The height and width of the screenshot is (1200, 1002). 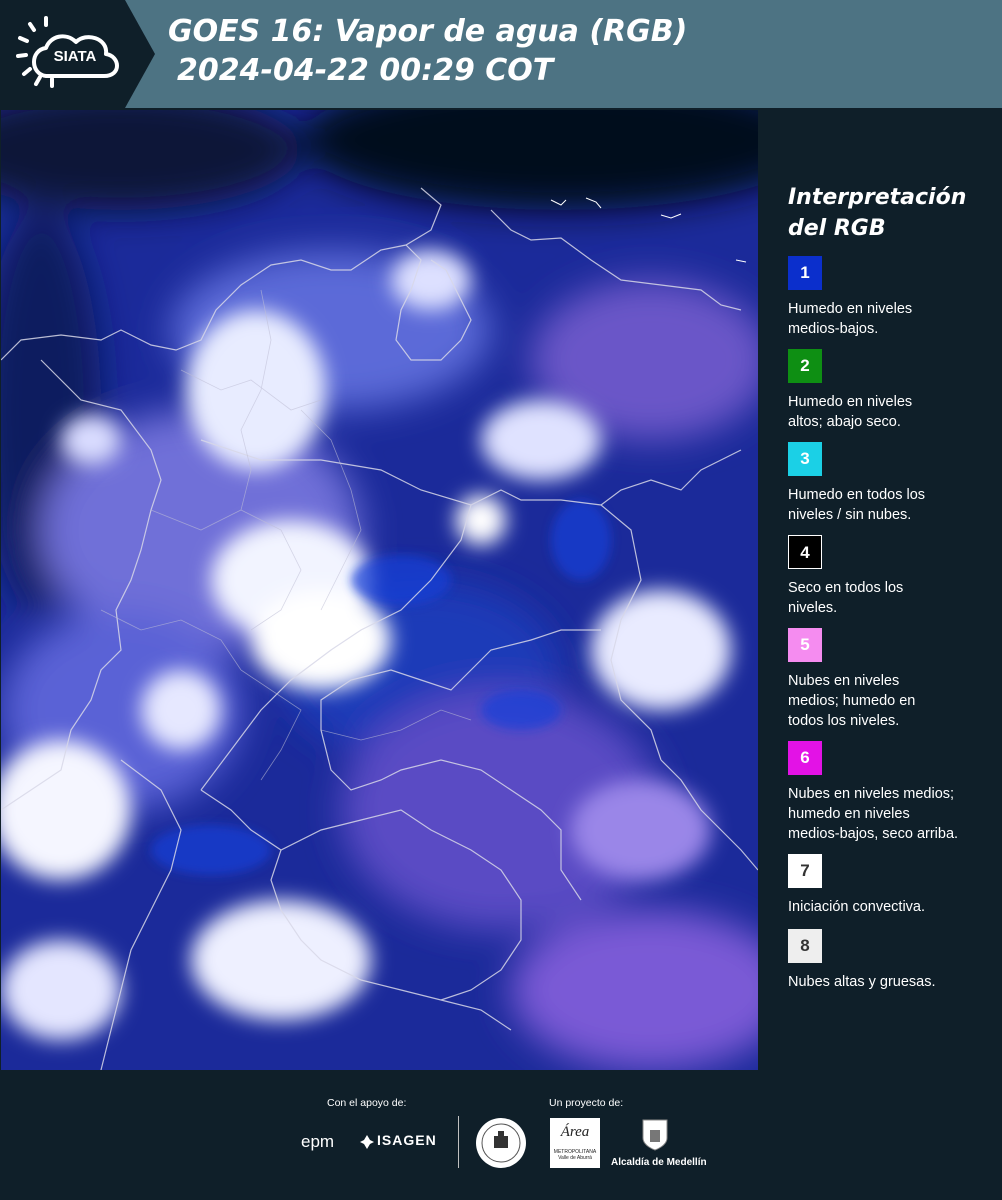 I want to click on area-metropolitana-logo: Área METROPOLITANA Valle de Aburrá, so click(x=575, y=1143).